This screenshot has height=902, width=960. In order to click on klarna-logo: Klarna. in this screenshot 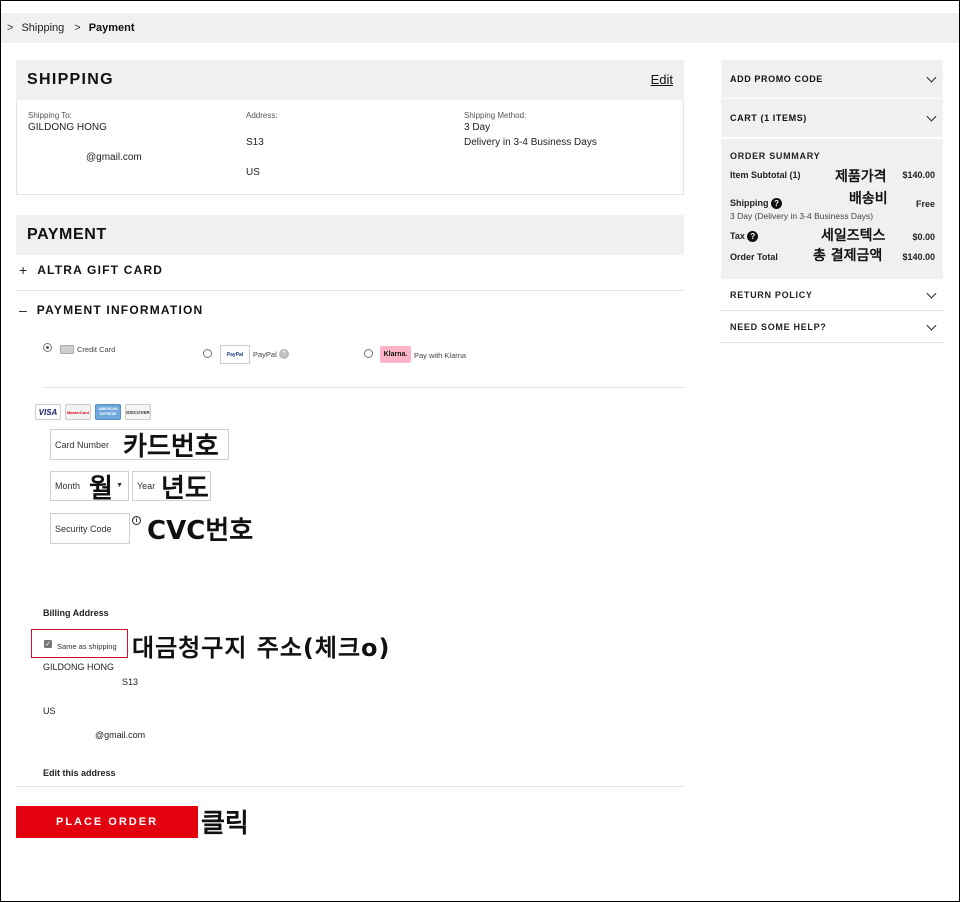, I will do `click(395, 354)`.